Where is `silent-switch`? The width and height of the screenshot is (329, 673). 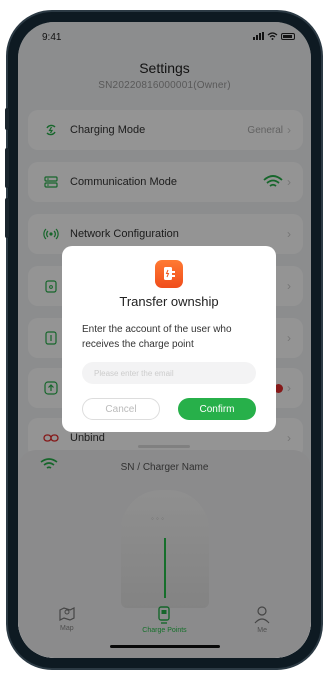 silent-switch is located at coordinates (7, 119).